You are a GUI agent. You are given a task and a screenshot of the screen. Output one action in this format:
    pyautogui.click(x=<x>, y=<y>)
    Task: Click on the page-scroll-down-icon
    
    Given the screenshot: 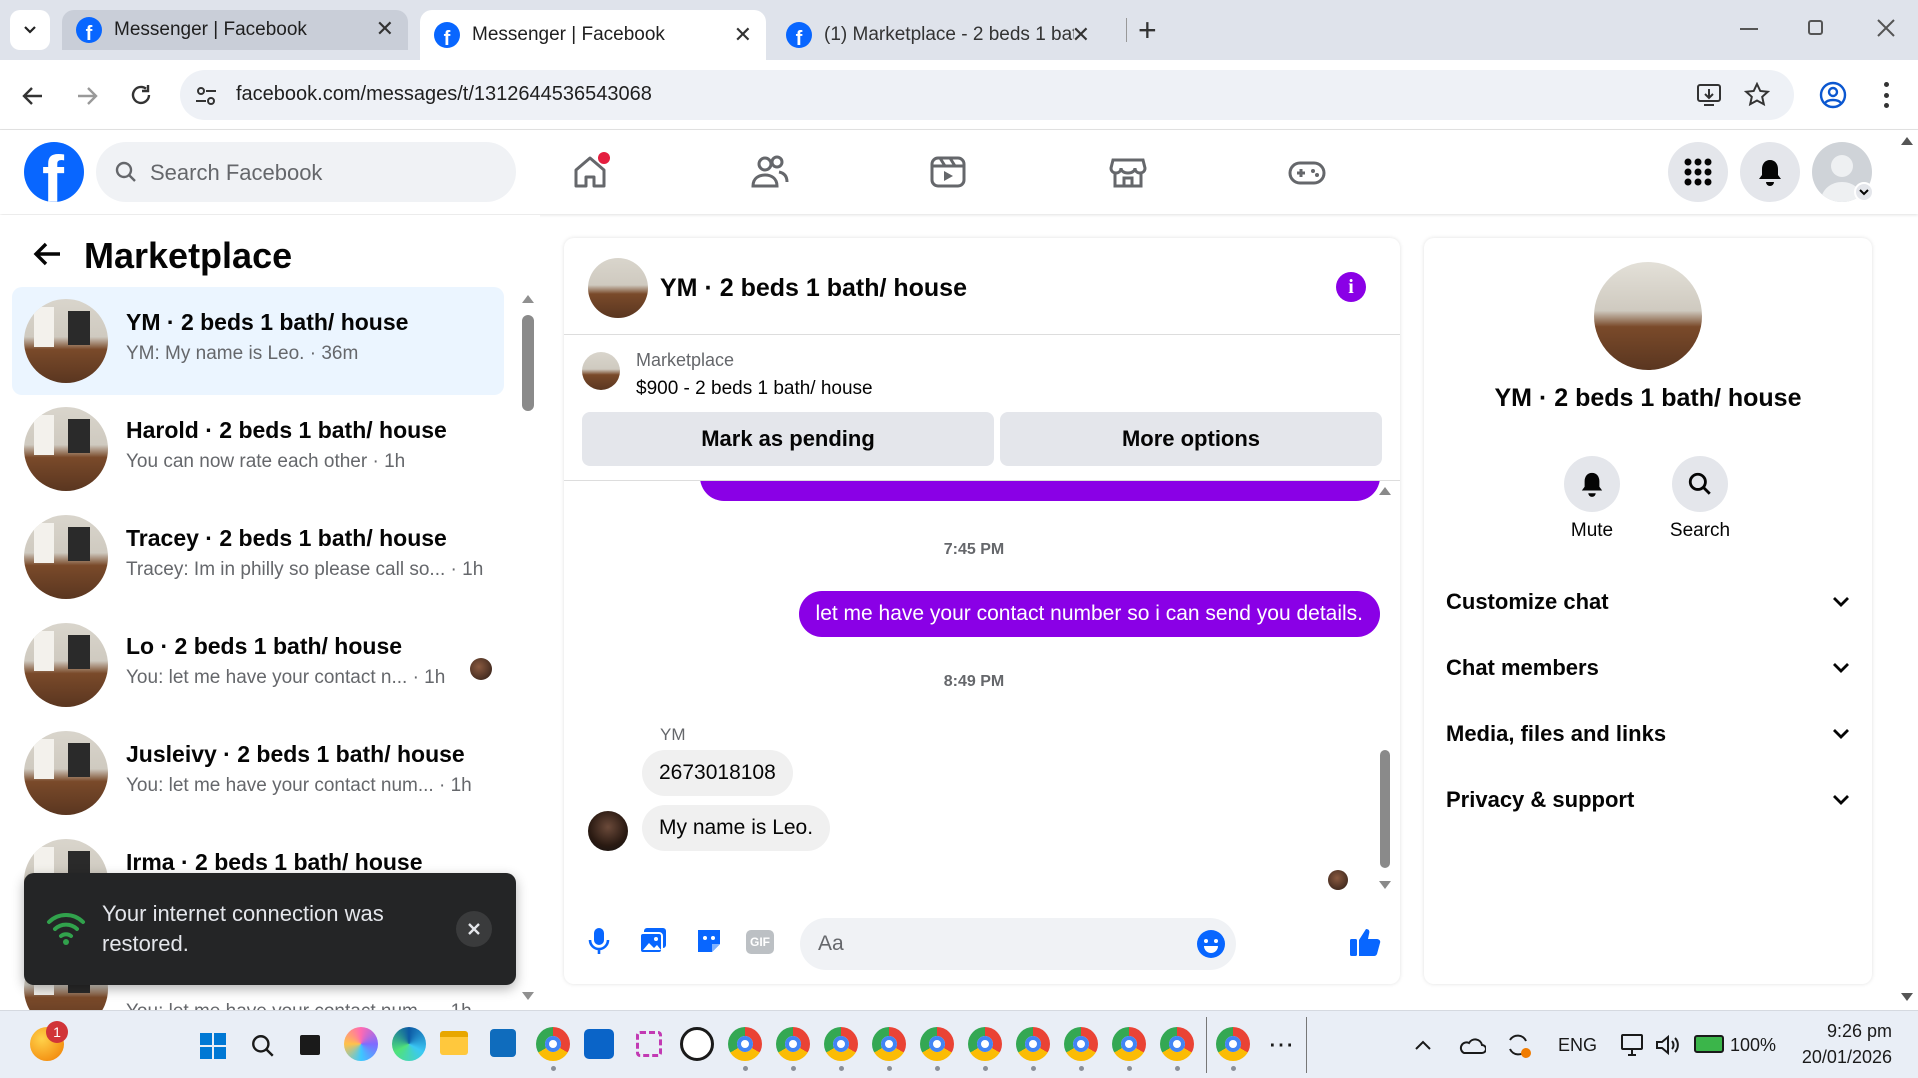 What is the action you would take?
    pyautogui.click(x=1907, y=997)
    